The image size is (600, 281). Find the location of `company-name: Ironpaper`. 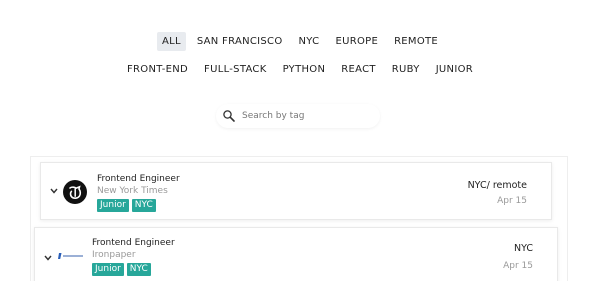

company-name: Ironpaper is located at coordinates (114, 255).